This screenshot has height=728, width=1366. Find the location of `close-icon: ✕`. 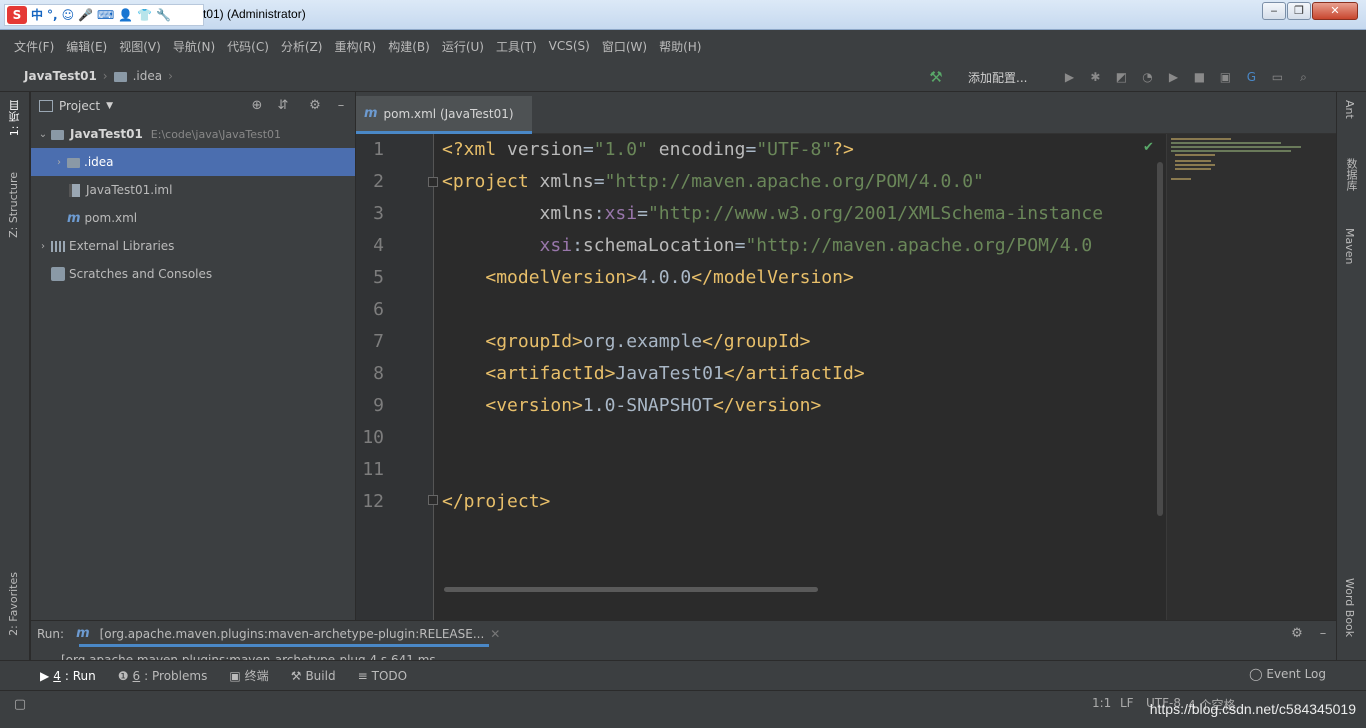

close-icon: ✕ is located at coordinates (495, 634).